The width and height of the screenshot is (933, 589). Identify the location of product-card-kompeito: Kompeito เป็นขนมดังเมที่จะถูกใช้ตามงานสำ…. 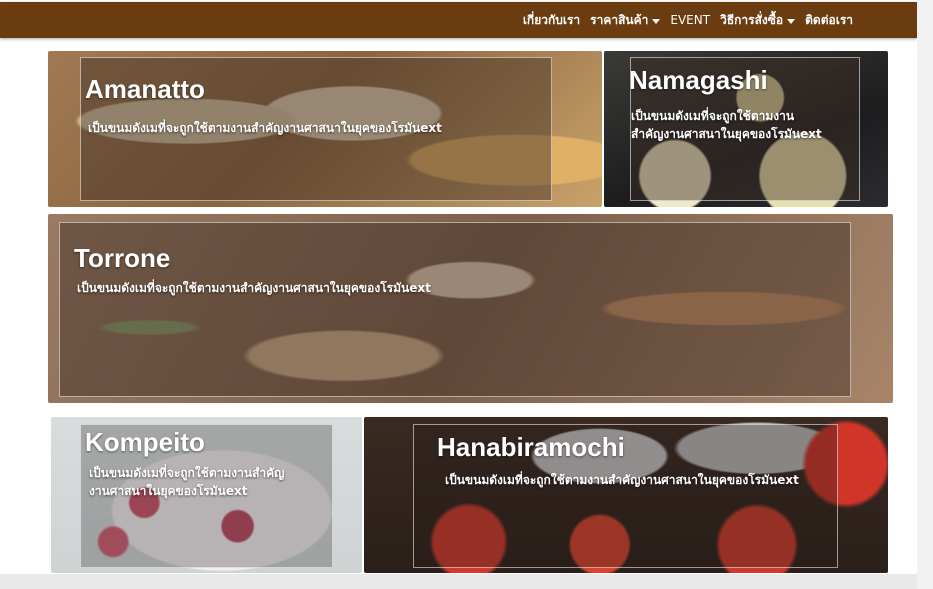
(206, 495).